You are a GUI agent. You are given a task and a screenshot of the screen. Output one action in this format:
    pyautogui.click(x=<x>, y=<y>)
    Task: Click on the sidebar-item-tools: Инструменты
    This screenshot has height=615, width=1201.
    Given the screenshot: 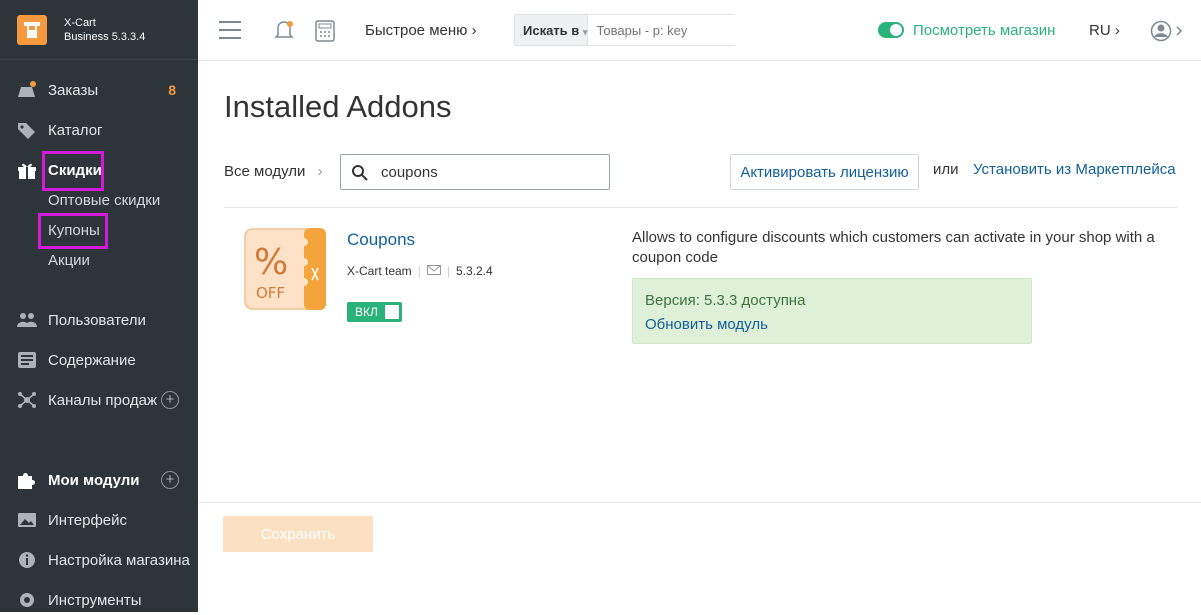 What is the action you would take?
    pyautogui.click(x=99, y=600)
    